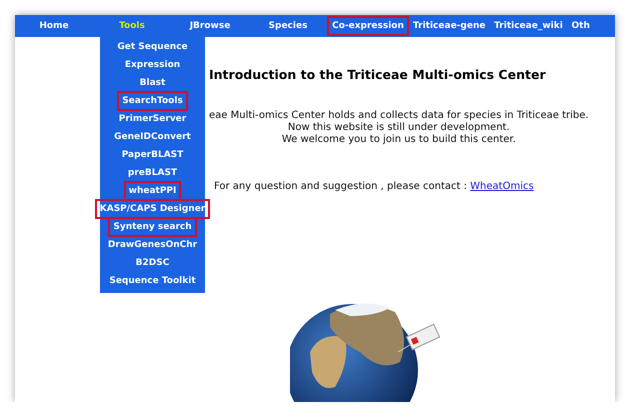 This screenshot has width=640, height=417. What do you see at coordinates (152, 155) in the screenshot?
I see `menu-item: PaperBLAST` at bounding box center [152, 155].